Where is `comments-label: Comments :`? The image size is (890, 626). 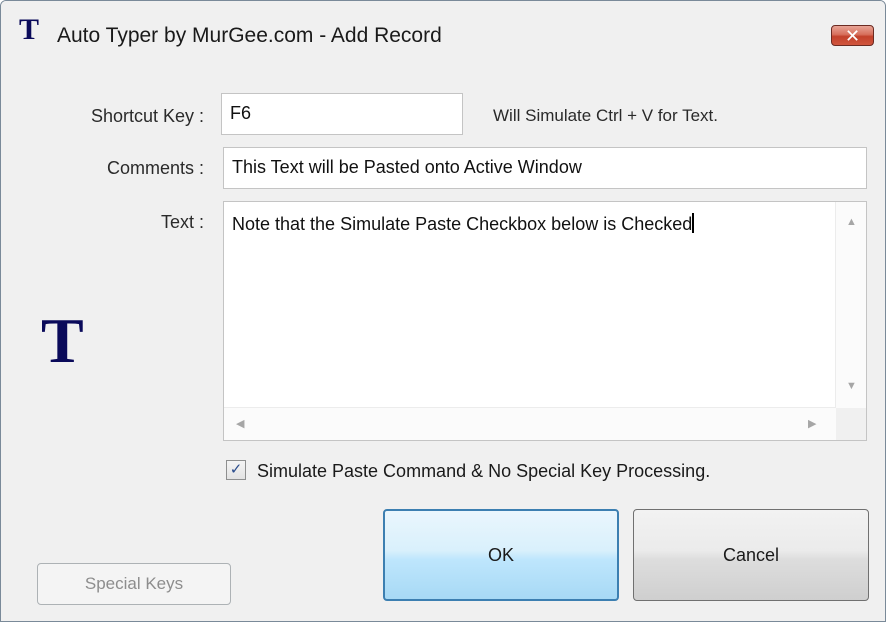
comments-label: Comments : is located at coordinates (155, 168).